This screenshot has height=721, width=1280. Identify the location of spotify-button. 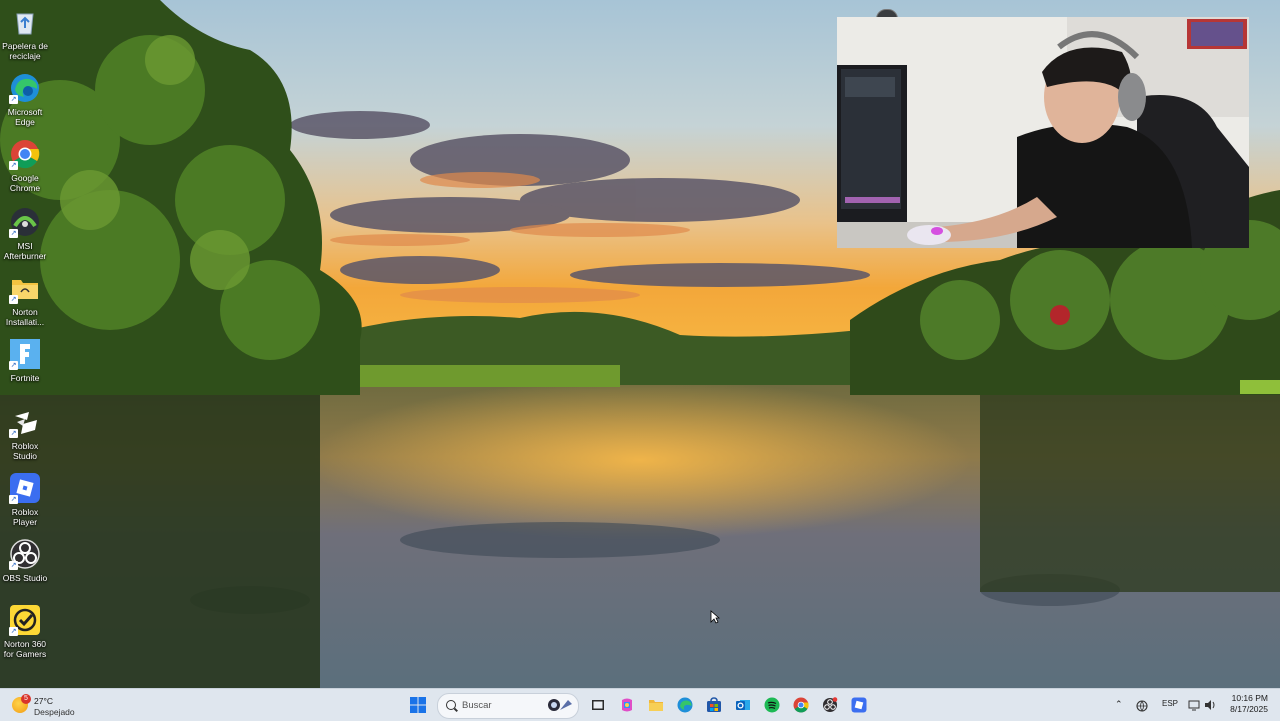
(772, 705).